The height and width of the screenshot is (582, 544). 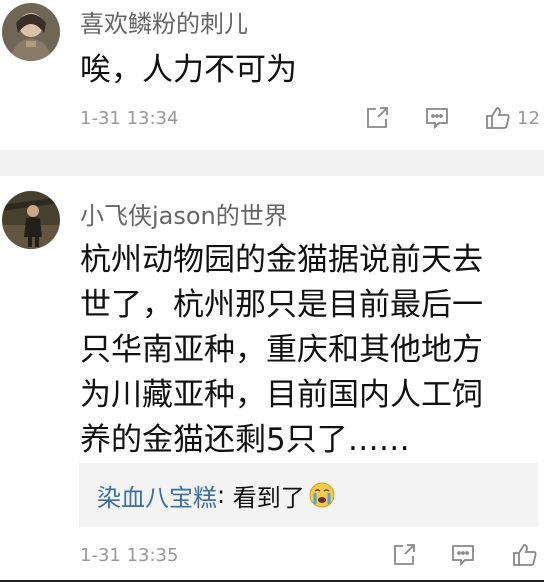 I want to click on comment-text-line: 只华南亚种，重庆和其他地方, so click(x=281, y=350).